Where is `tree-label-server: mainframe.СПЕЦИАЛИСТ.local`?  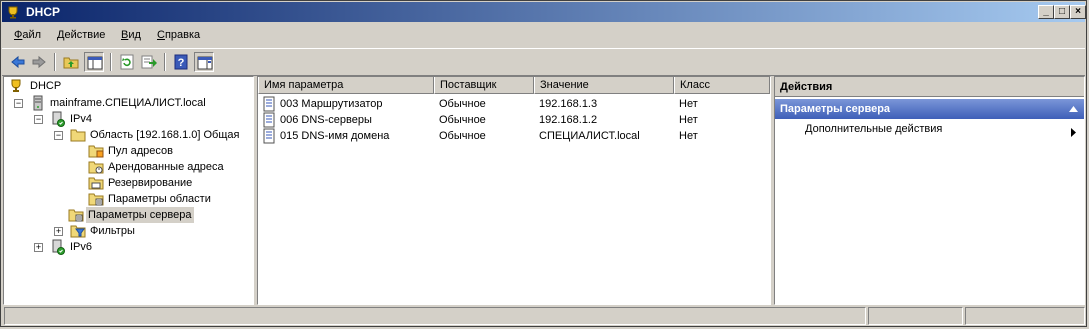
tree-label-server: mainframe.СПЕЦИАЛИСТ.local is located at coordinates (128, 103).